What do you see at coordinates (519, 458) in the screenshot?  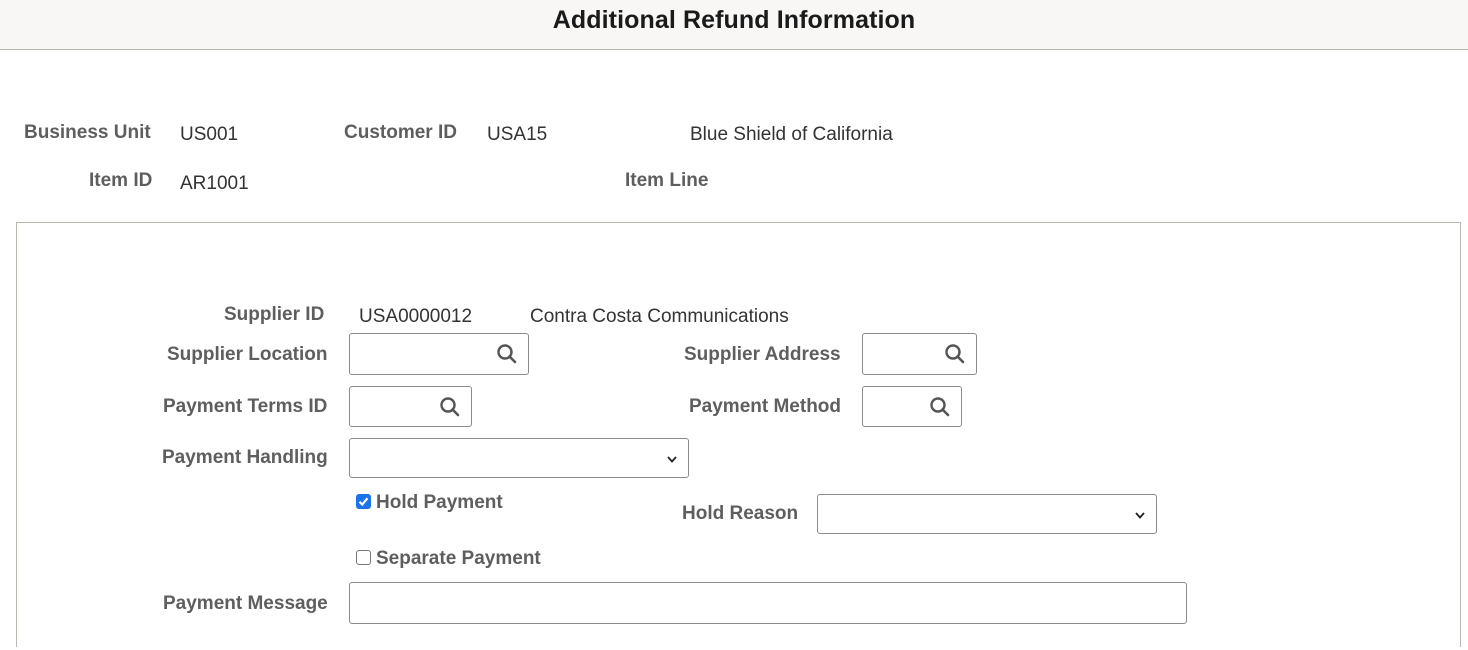 I see `payment-handling-select` at bounding box center [519, 458].